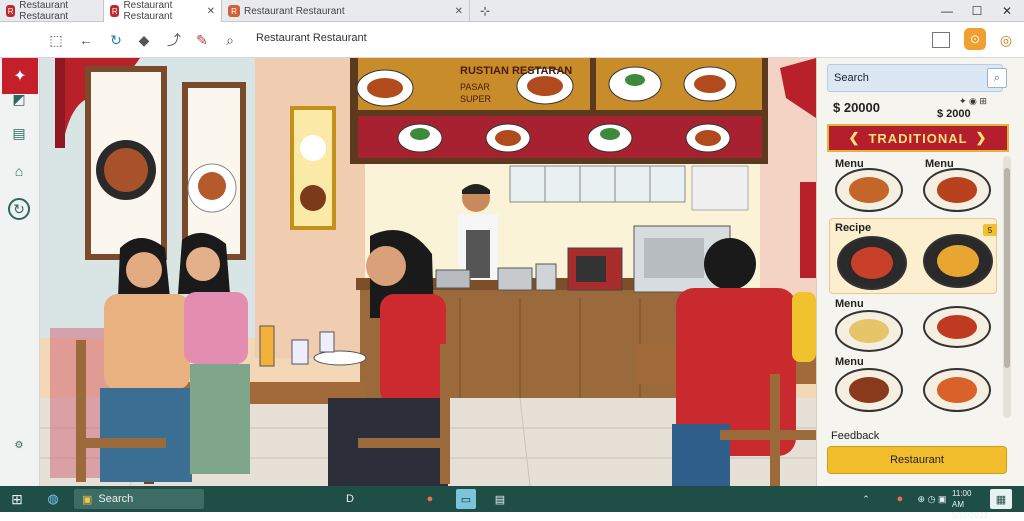  Describe the element at coordinates (430, 499) in the screenshot. I see `app-icon: ●` at that location.